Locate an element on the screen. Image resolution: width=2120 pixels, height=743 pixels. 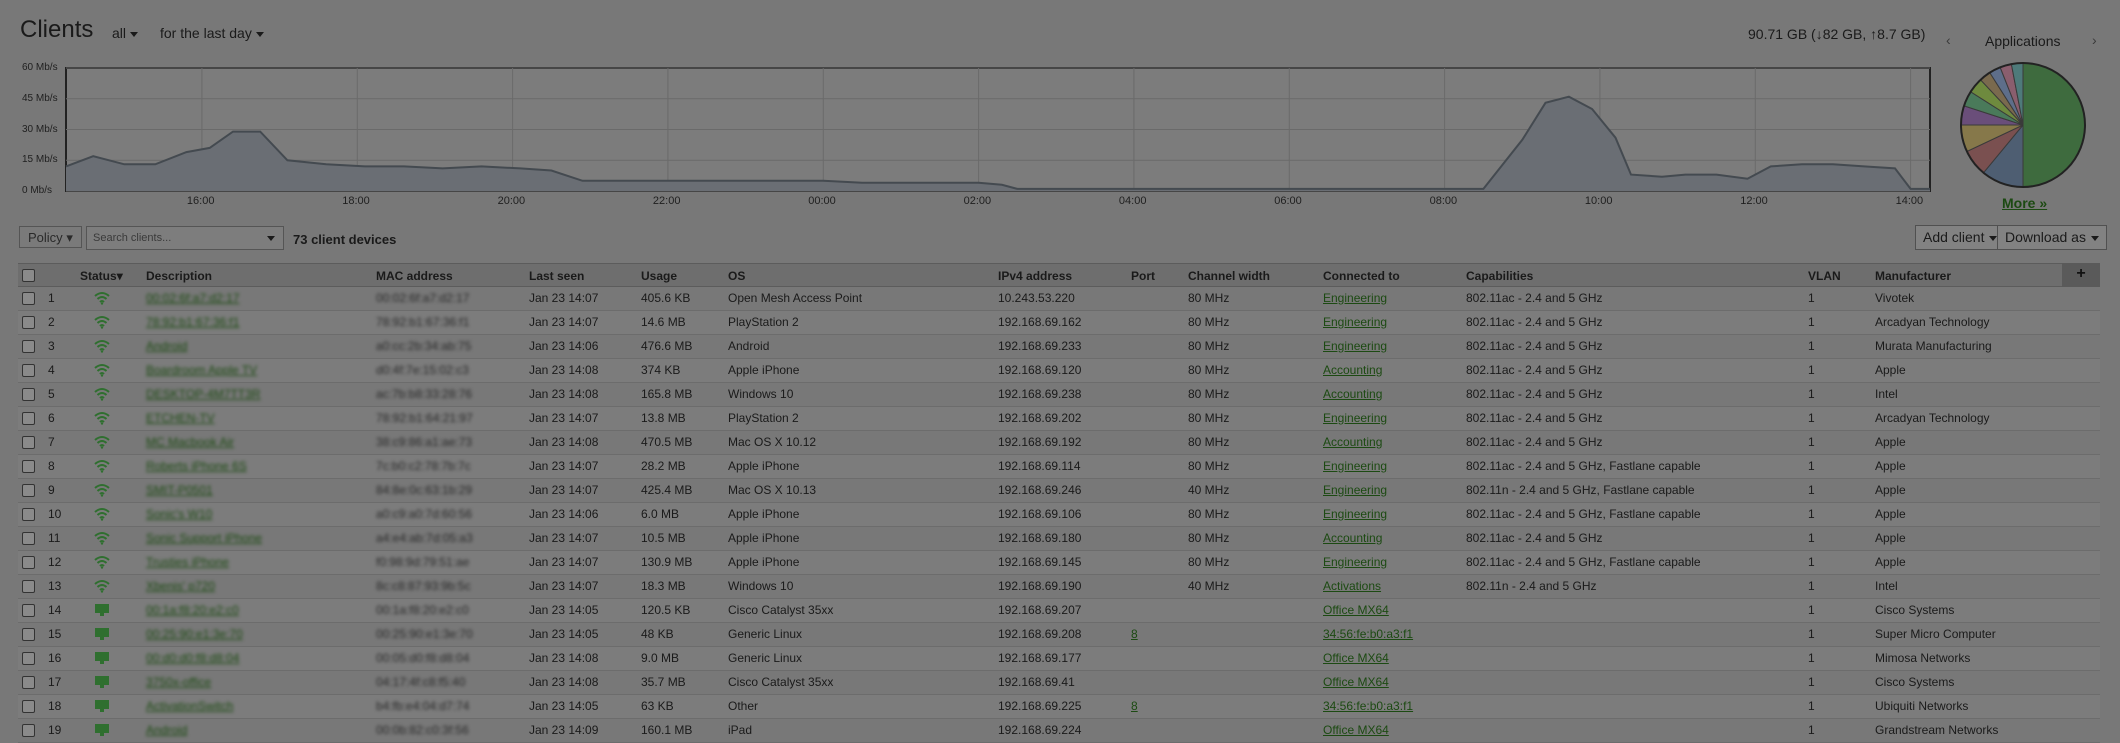
column-mac: MAC address is located at coordinates (414, 276).